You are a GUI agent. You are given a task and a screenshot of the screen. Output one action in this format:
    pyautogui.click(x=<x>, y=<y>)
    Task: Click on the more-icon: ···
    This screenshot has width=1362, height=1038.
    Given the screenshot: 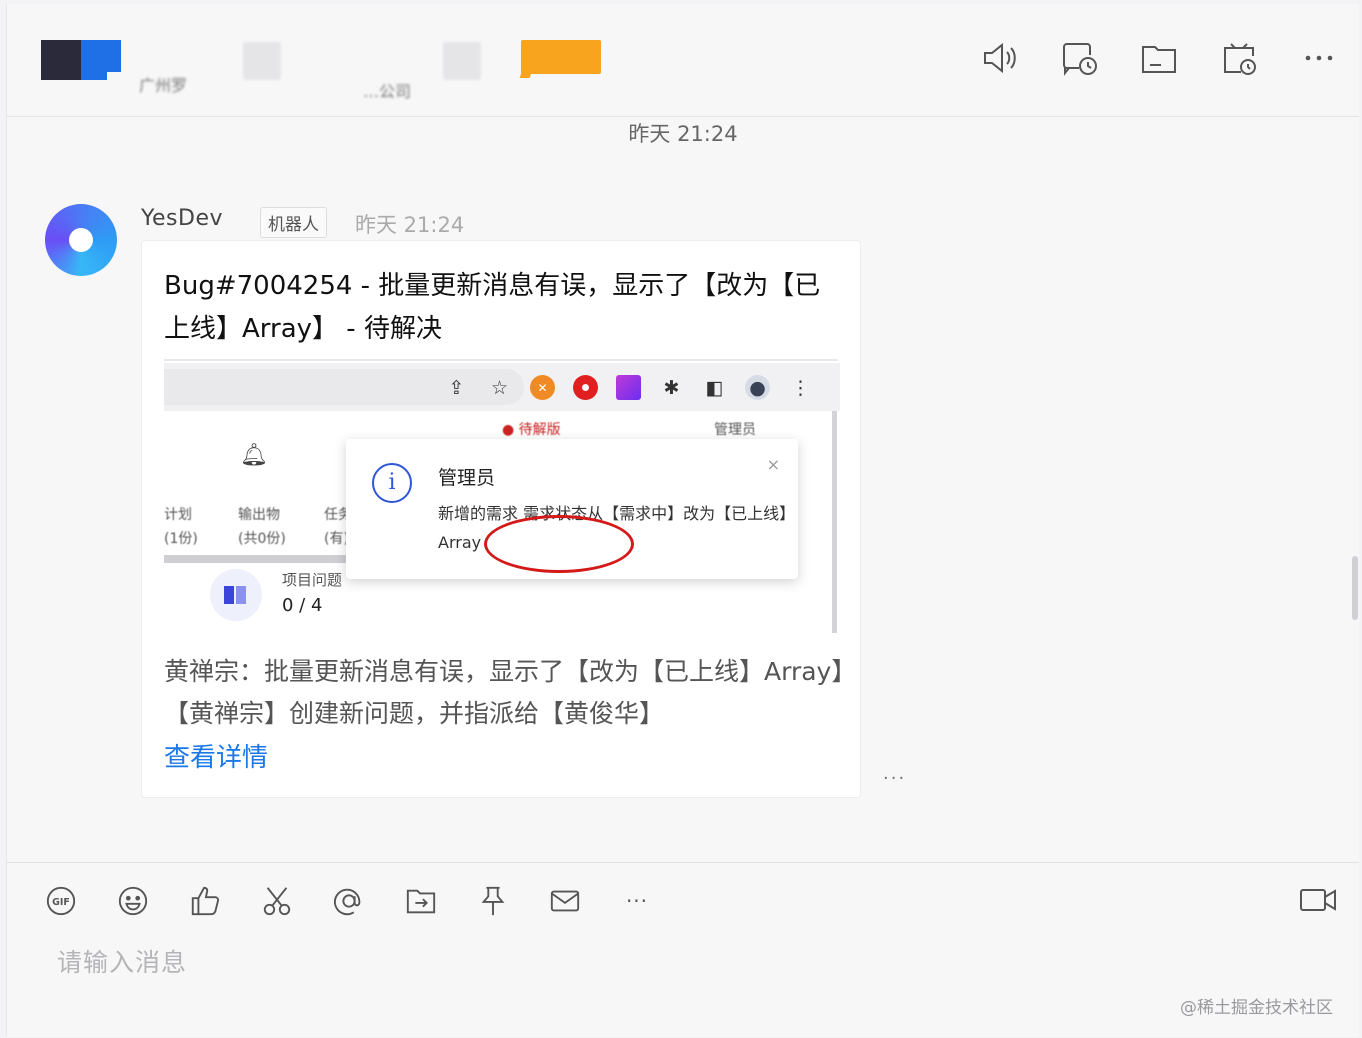 What is the action you would take?
    pyautogui.click(x=637, y=901)
    